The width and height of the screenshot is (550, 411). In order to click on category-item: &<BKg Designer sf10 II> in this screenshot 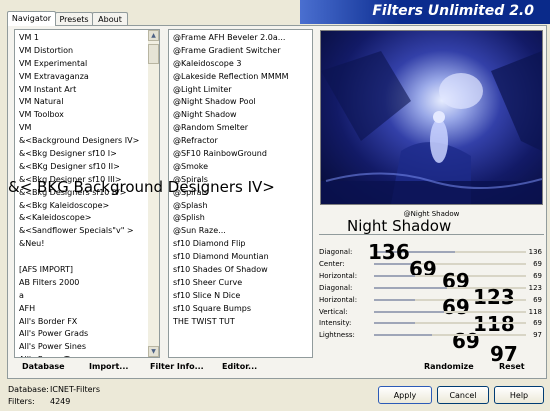, I will do `click(81, 167)`.